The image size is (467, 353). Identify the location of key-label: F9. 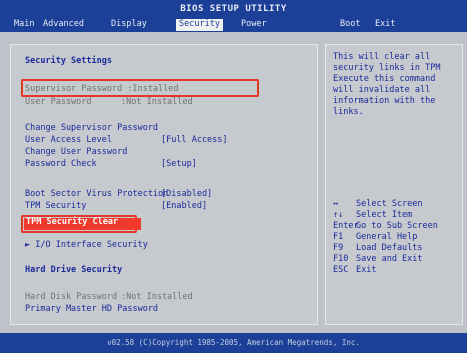
(338, 248).